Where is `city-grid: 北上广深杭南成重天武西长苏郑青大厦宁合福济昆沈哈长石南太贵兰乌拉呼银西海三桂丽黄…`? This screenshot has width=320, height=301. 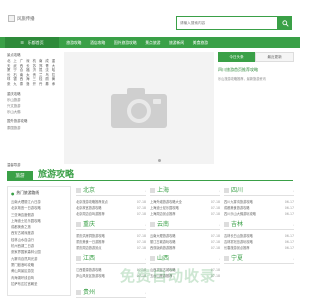 city-grid: 北上广深杭南成重天武西长苏郑青大厦宁合福济昆沈哈长石南太贵兰乌拉呼银西海三桂丽黄… is located at coordinates (33, 73).